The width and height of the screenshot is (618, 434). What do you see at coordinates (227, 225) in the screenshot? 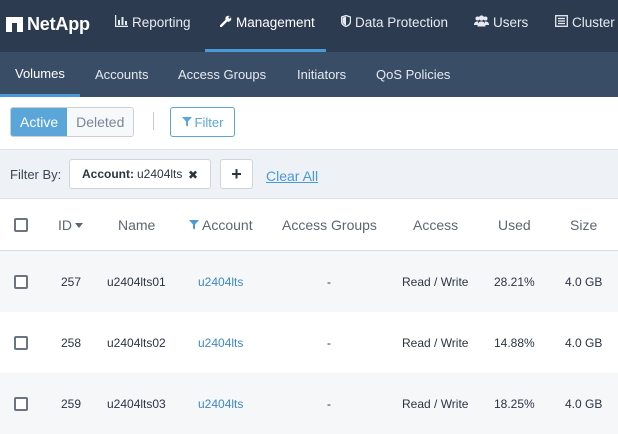
I see `column-account-label: Account` at bounding box center [227, 225].